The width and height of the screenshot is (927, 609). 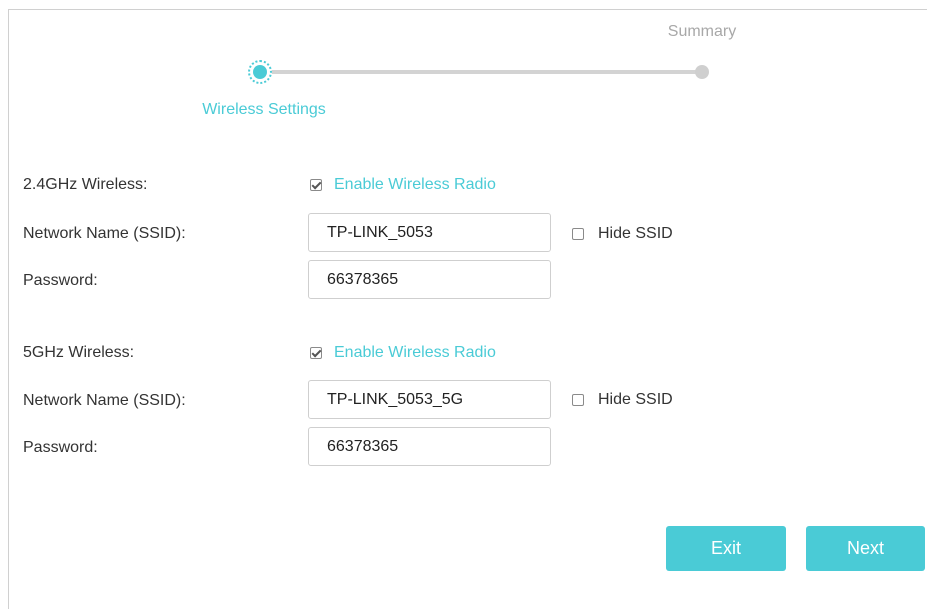 What do you see at coordinates (104, 400) in the screenshot?
I see `band-5-ssid-label: Network Name (SSID):` at bounding box center [104, 400].